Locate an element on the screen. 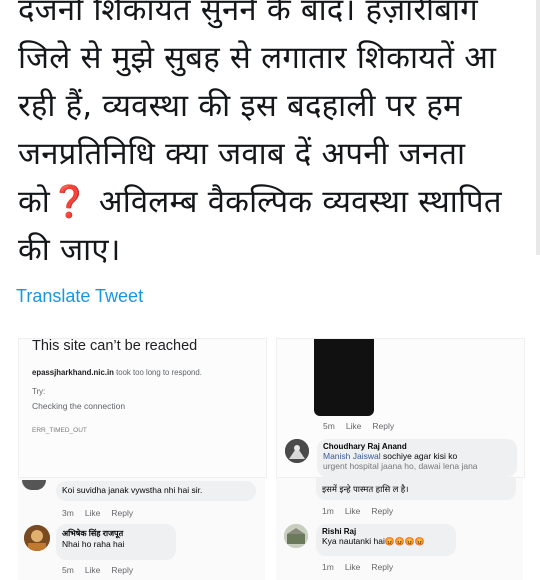 This screenshot has width=540, height=580. scroll-edge is located at coordinates (538, 127).